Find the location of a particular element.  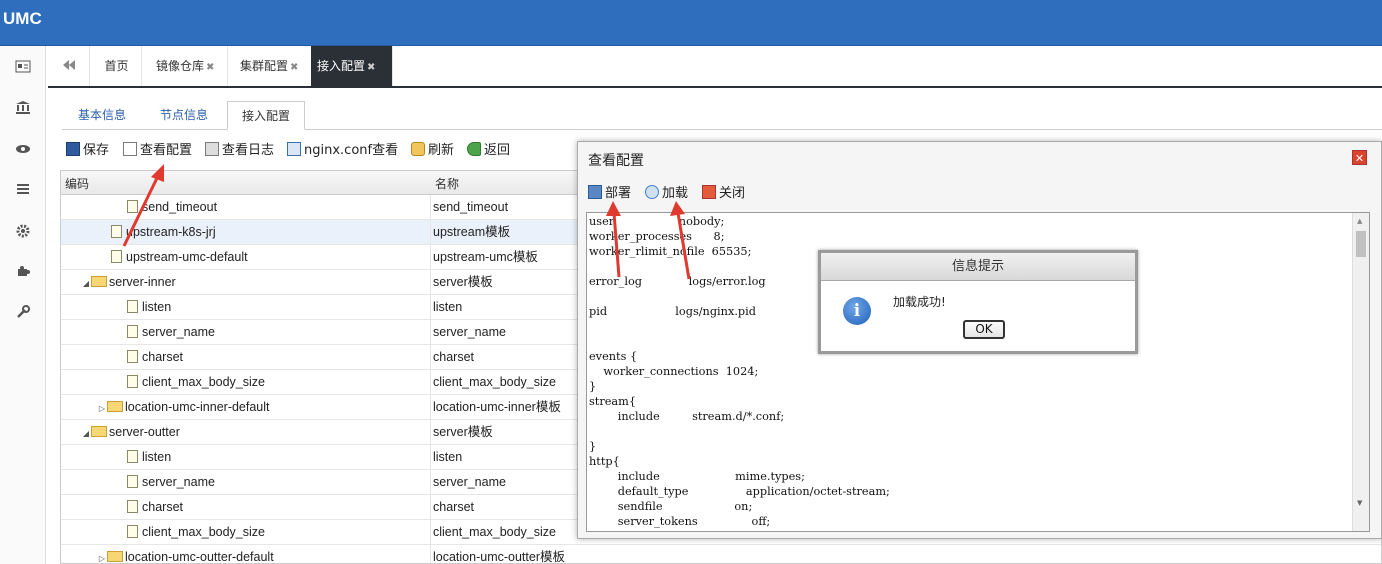

close-label: 关闭 is located at coordinates (732, 193).